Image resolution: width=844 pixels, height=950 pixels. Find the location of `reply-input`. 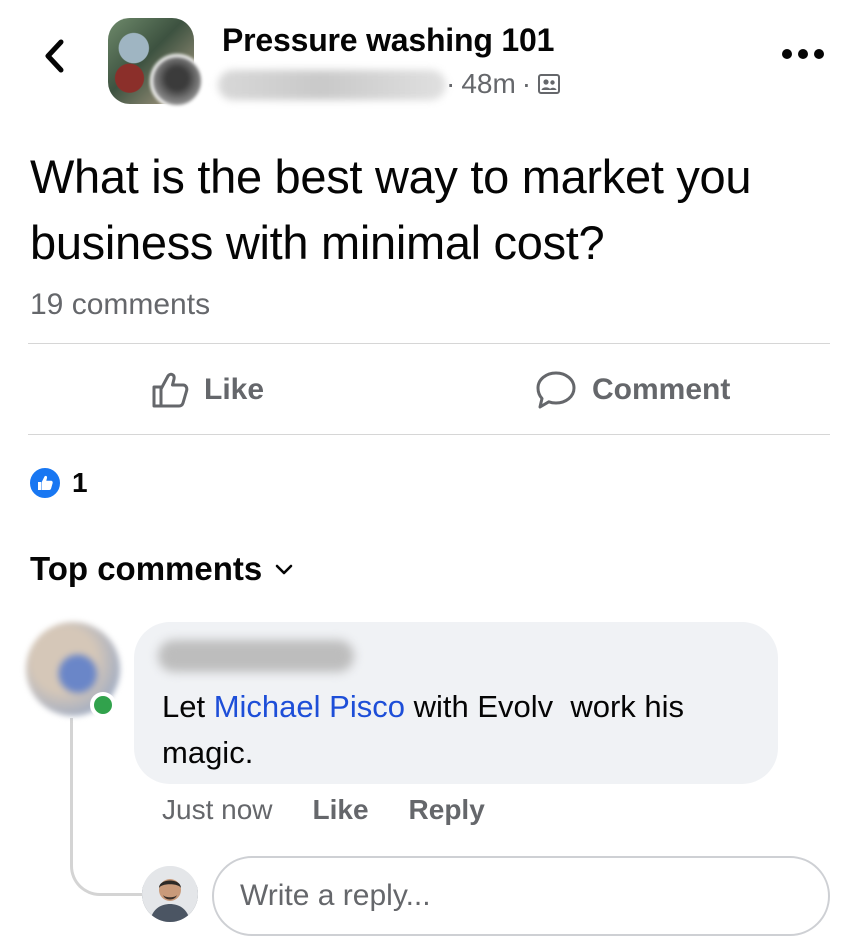

reply-input is located at coordinates (521, 896).